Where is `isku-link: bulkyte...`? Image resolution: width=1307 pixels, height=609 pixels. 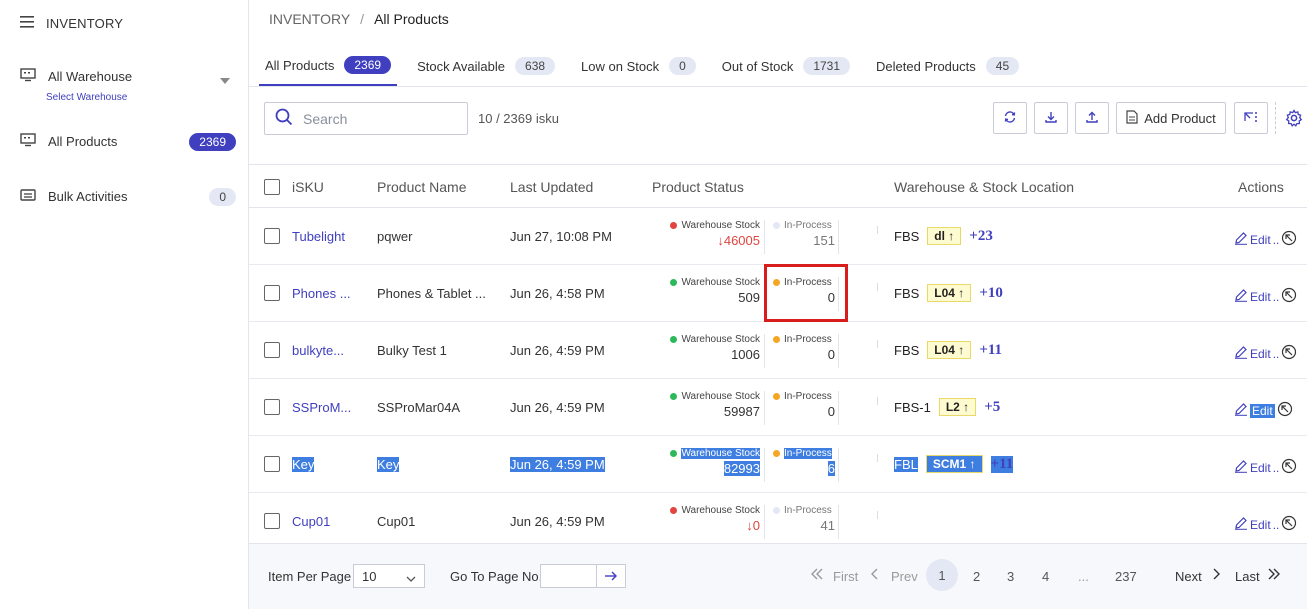 isku-link: bulkyte... is located at coordinates (318, 350).